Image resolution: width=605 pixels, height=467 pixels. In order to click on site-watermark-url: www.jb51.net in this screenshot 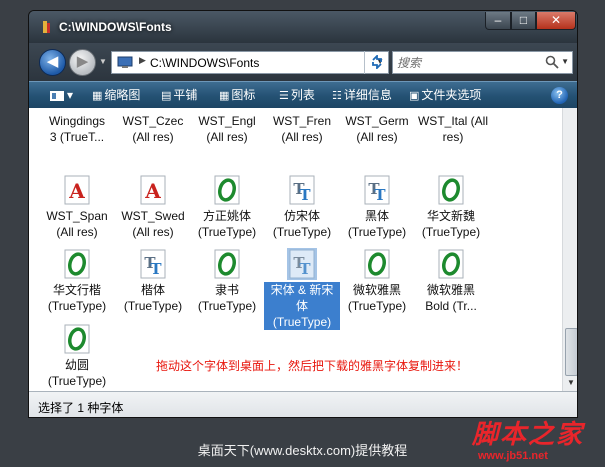, I will do `click(513, 456)`.